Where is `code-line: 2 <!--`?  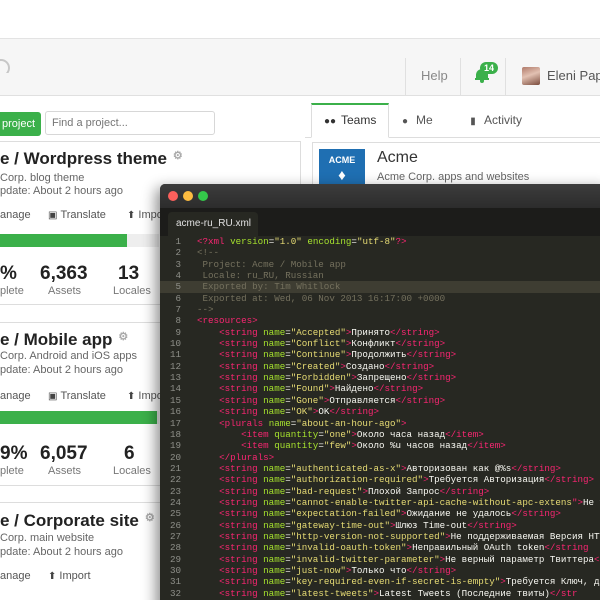 code-line: 2 <!-- is located at coordinates (380, 252).